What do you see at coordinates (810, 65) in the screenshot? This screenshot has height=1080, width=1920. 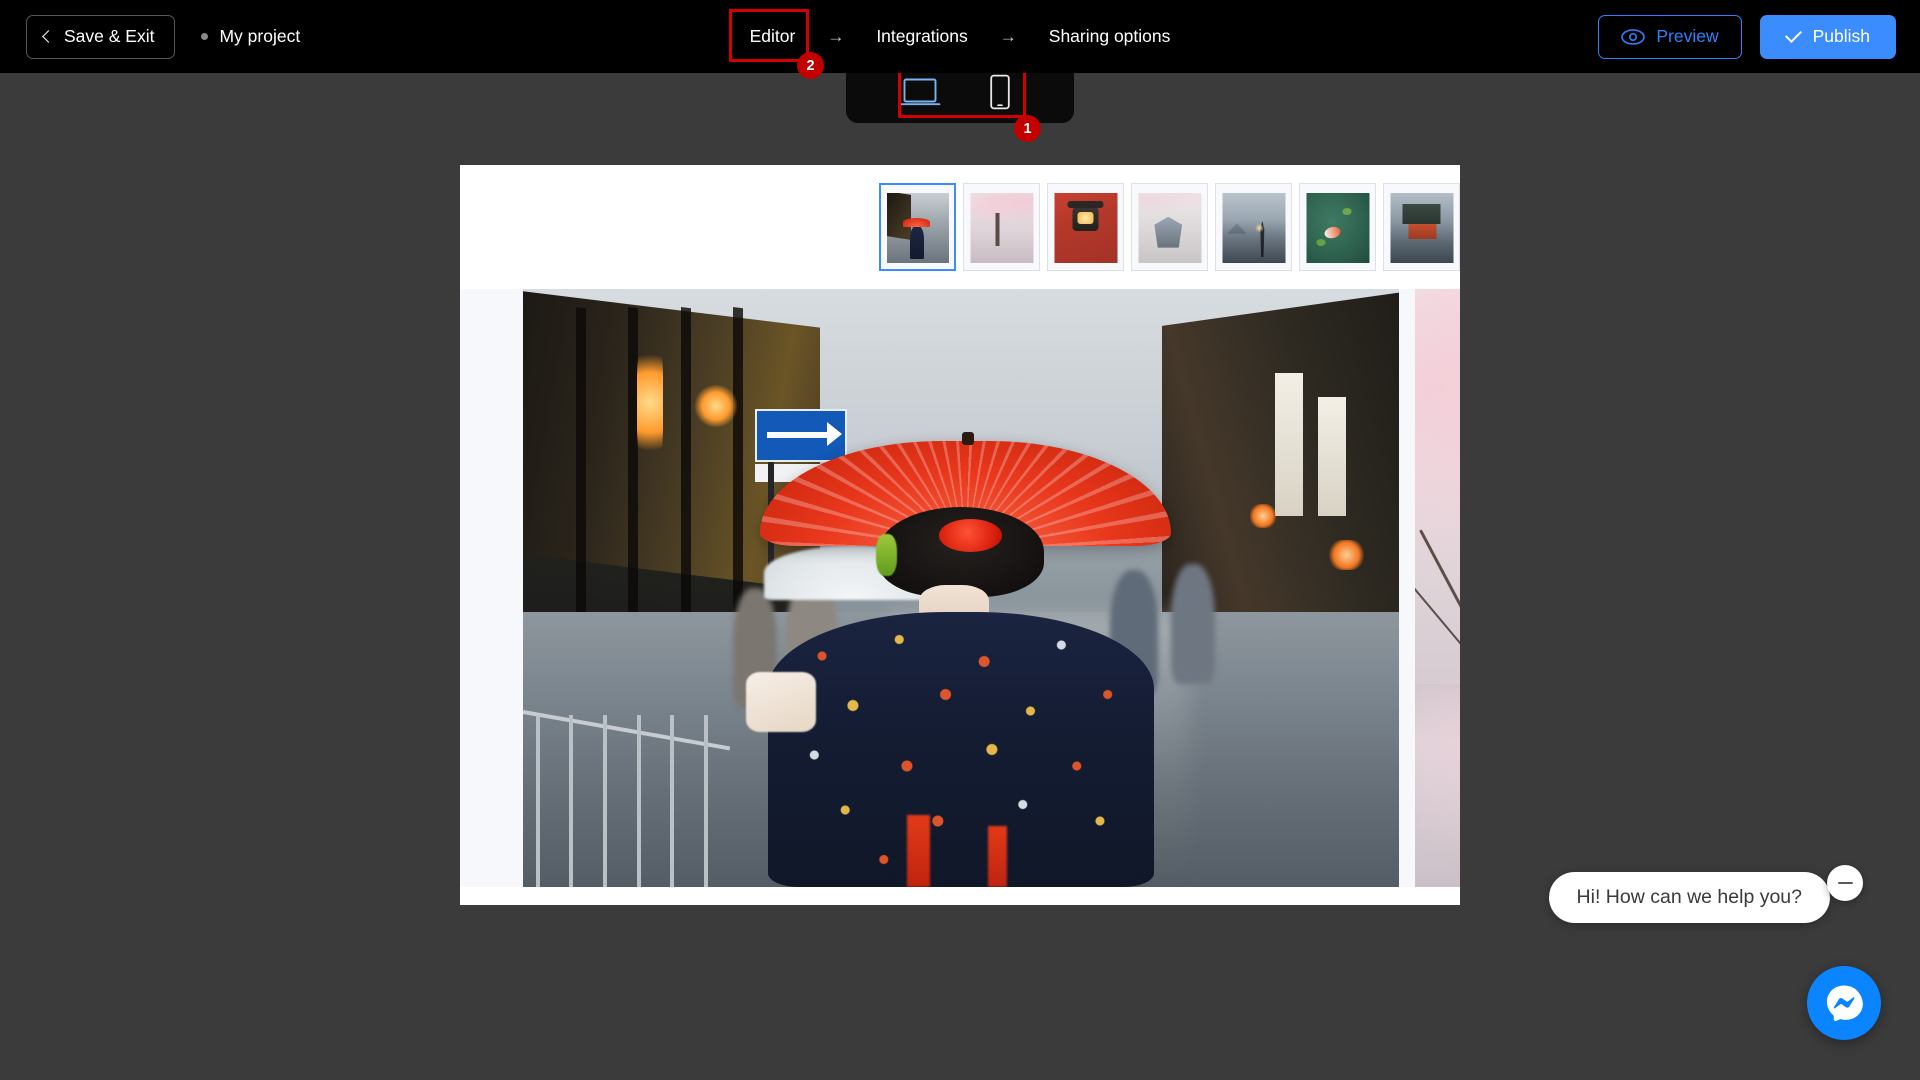 I see `annotation-badge-2: 2` at bounding box center [810, 65].